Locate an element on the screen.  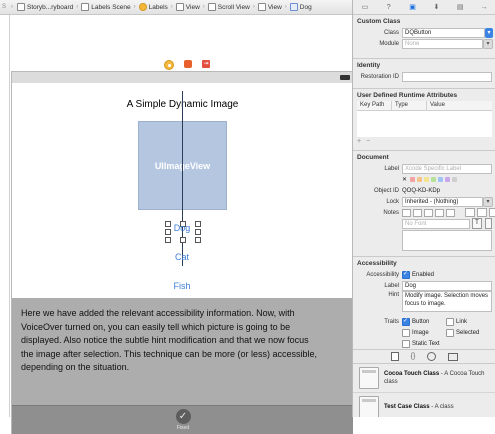
lock-select: Inherited - (Nothing) is located at coordinates (442, 201).